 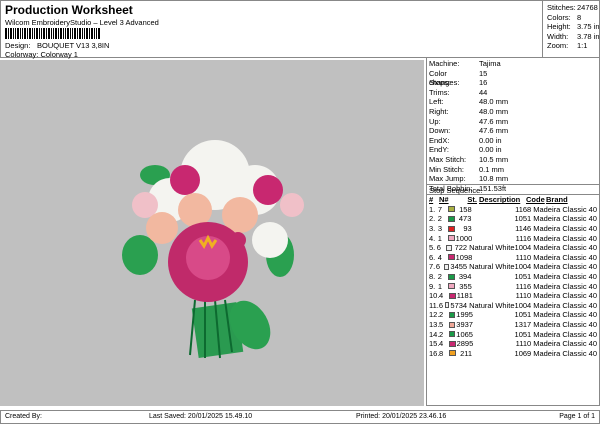 What do you see at coordinates (432, 257) in the screenshot?
I see `stop-index: 6.` at bounding box center [432, 257].